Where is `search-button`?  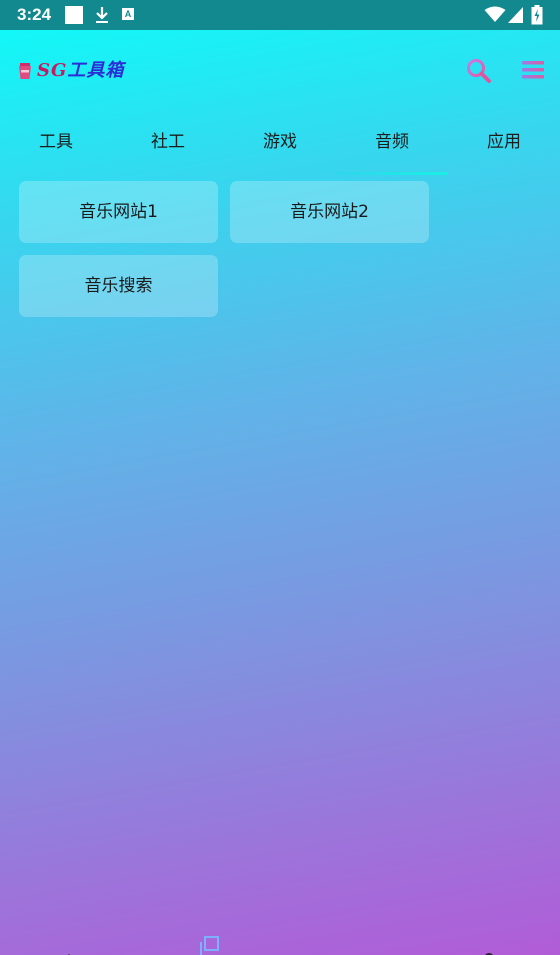
search-button is located at coordinates (479, 71).